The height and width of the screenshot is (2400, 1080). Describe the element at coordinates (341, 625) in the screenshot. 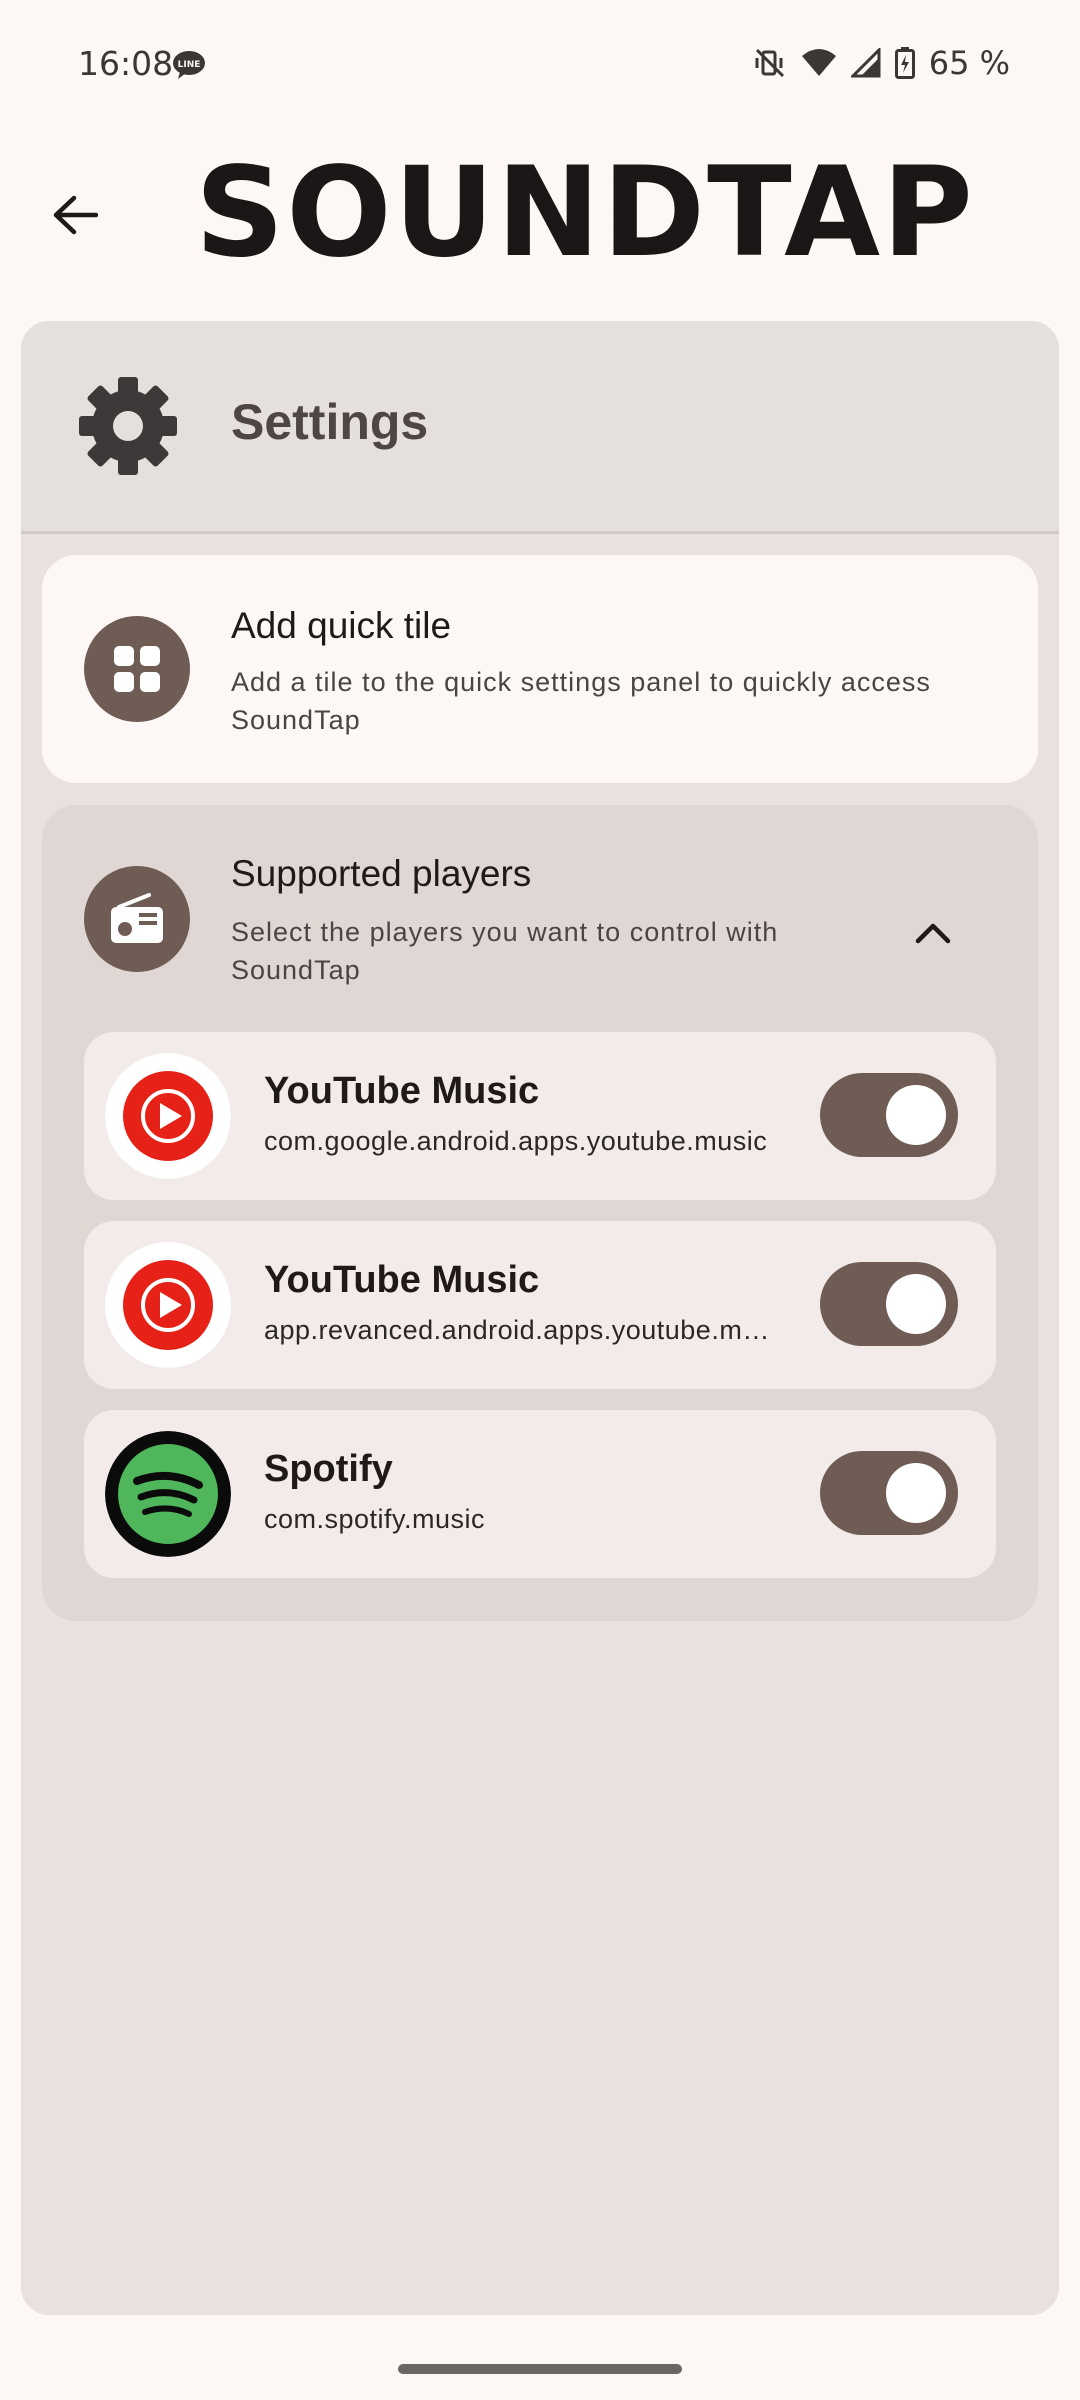

I see `quick-tile-title: Add quick tile` at that location.